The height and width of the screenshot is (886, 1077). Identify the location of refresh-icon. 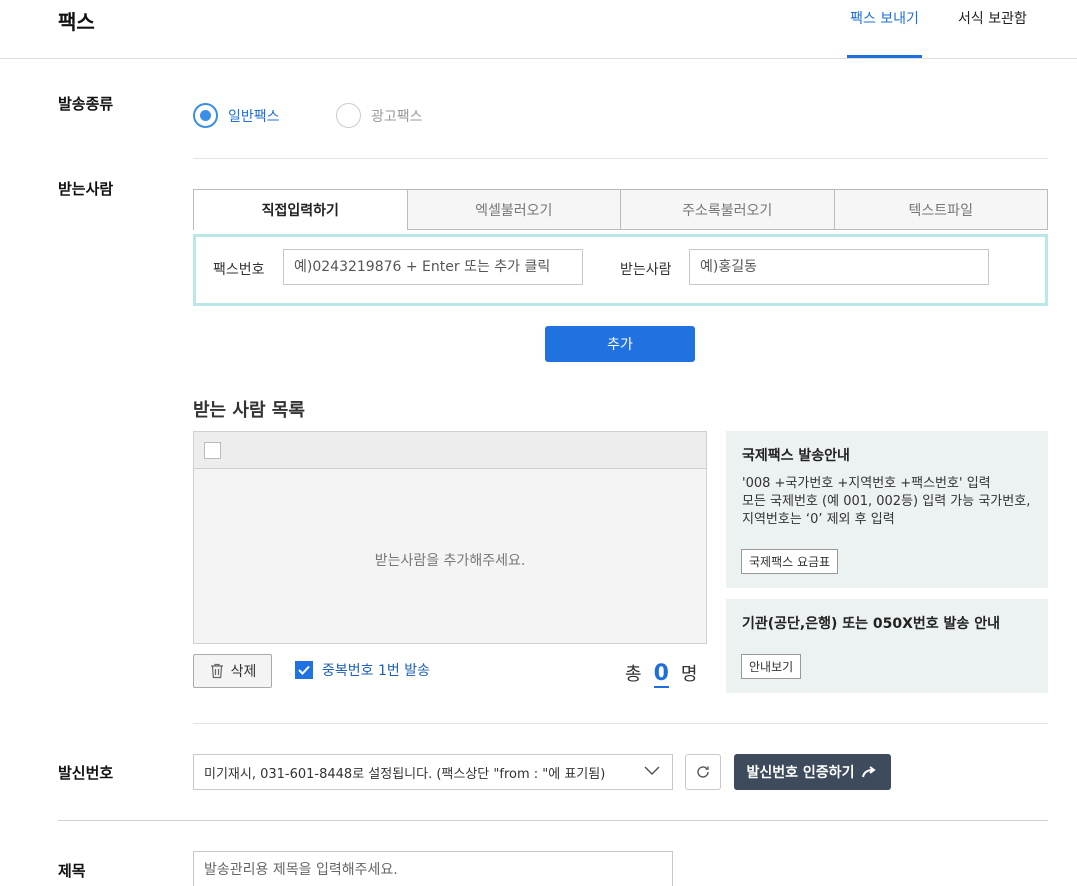
(703, 772).